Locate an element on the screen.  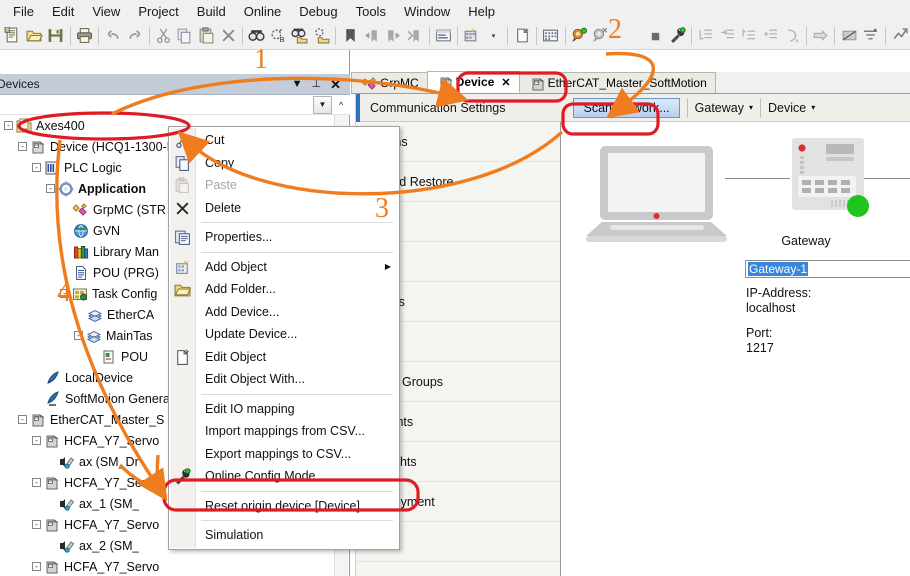
menu-item-online: Online is located at coordinates (263, 11).